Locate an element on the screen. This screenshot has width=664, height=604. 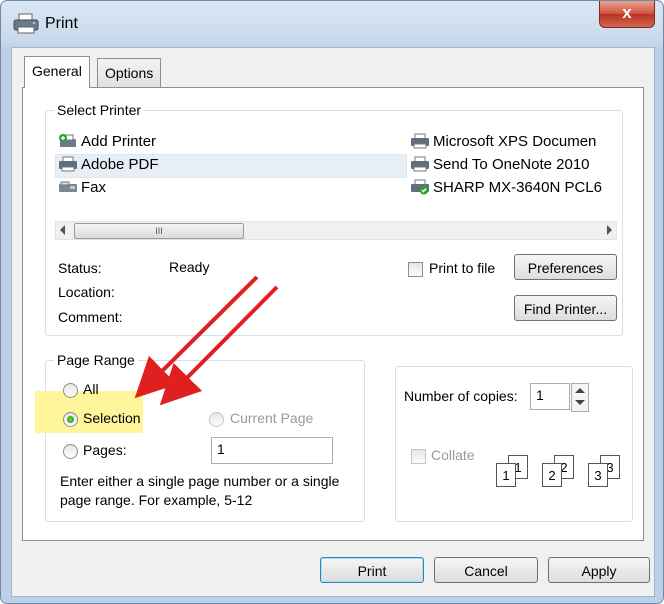
copies-input: 1 is located at coordinates (550, 396).